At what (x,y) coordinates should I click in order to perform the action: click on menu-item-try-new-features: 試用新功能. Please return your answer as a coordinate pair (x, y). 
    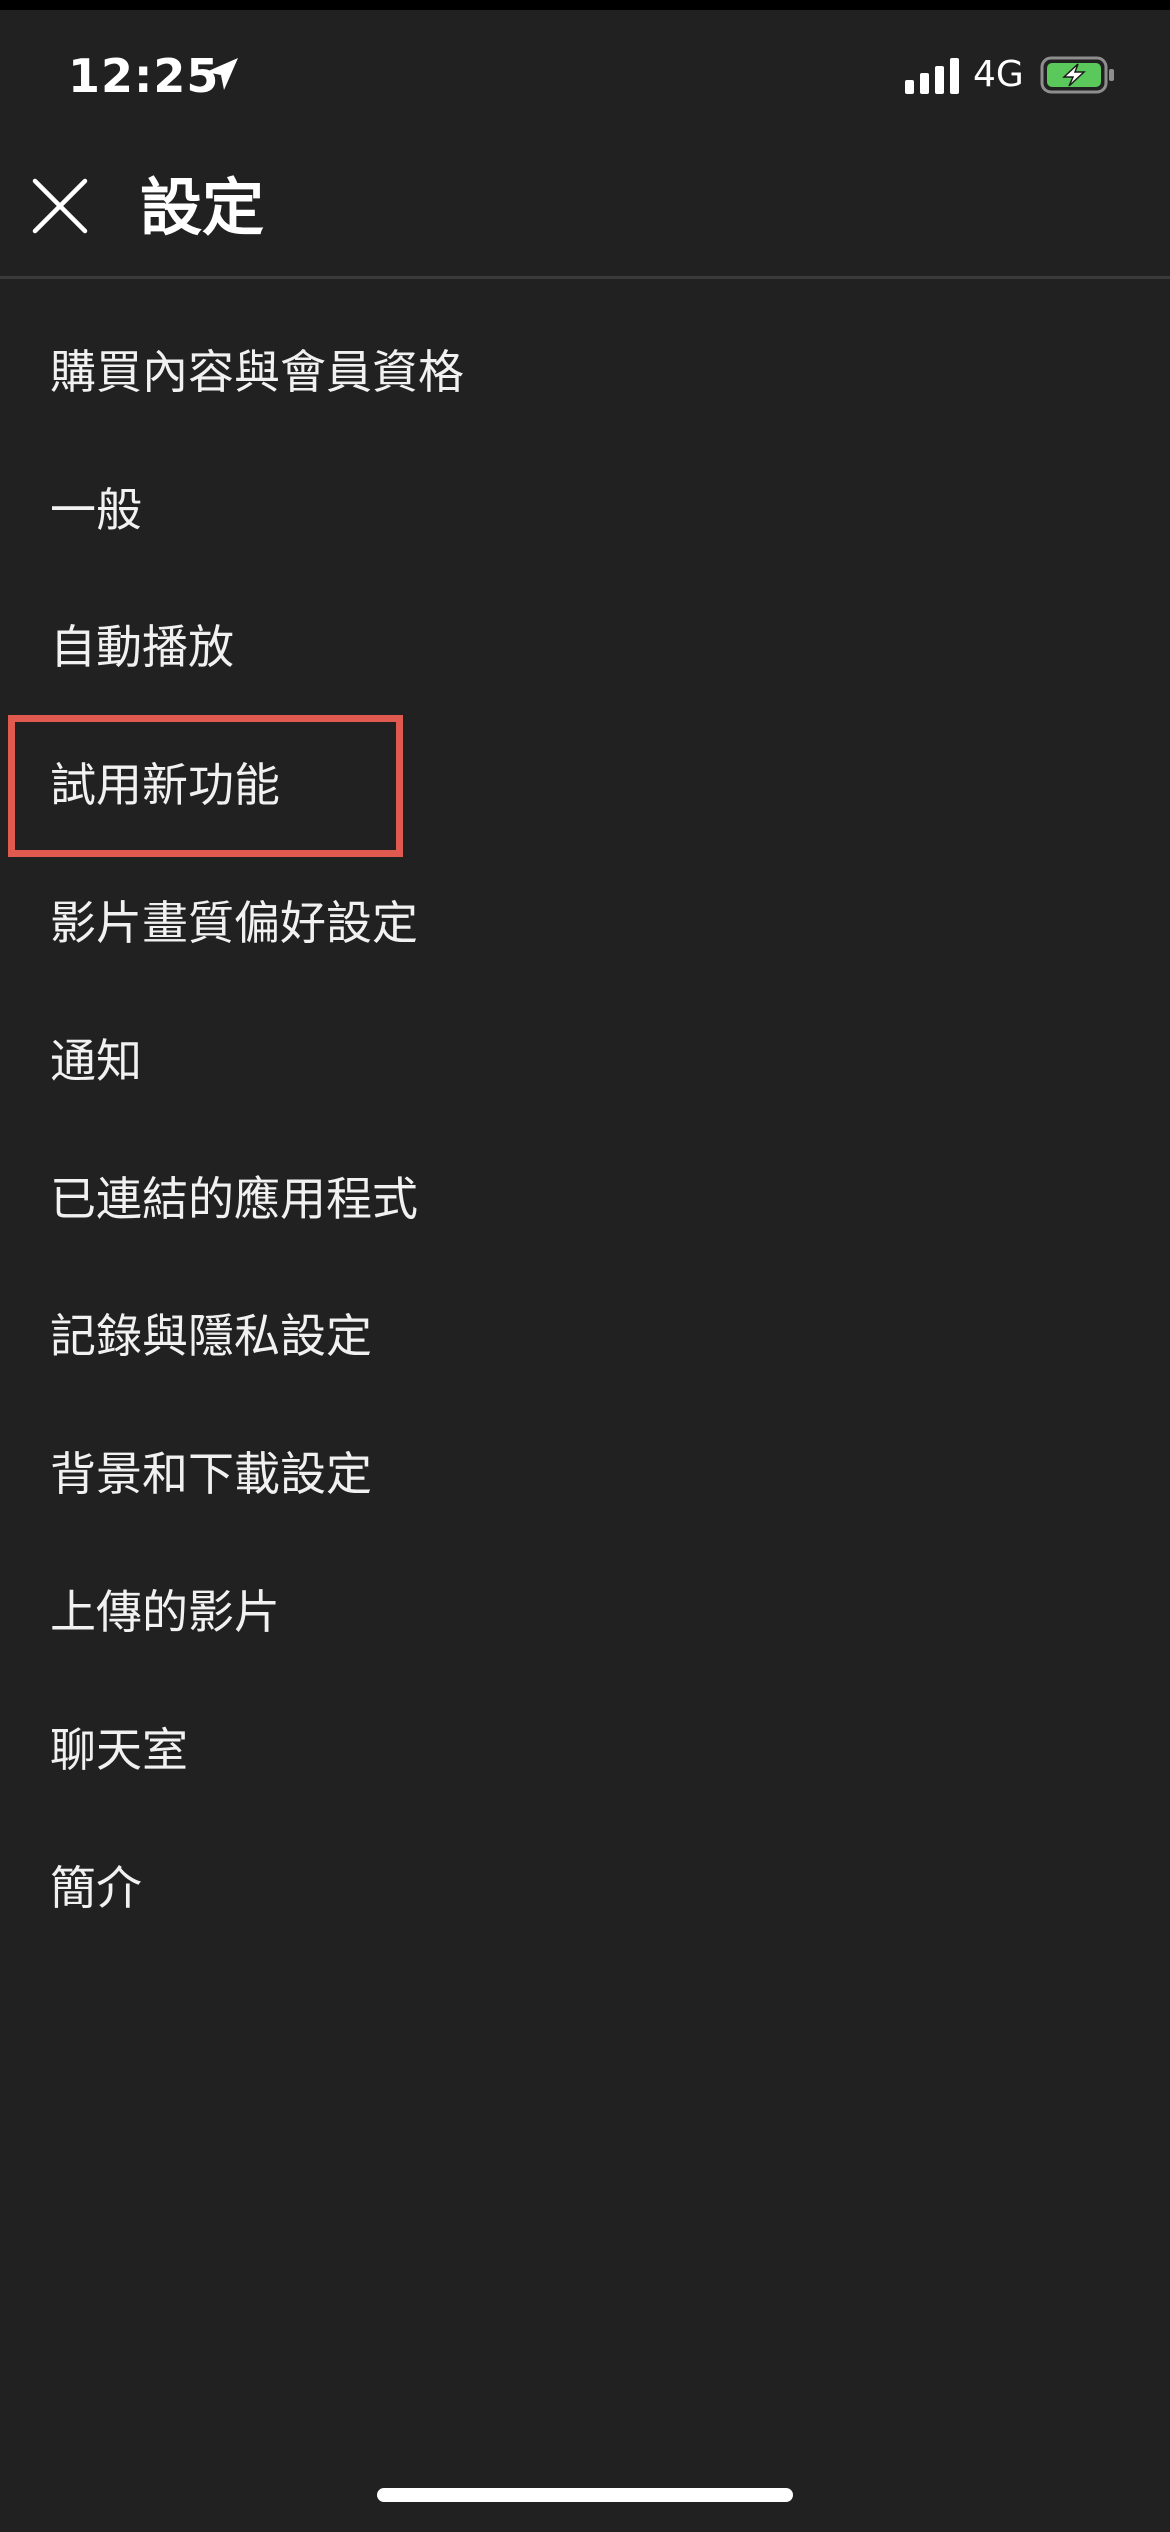
    Looking at the image, I should click on (585, 785).